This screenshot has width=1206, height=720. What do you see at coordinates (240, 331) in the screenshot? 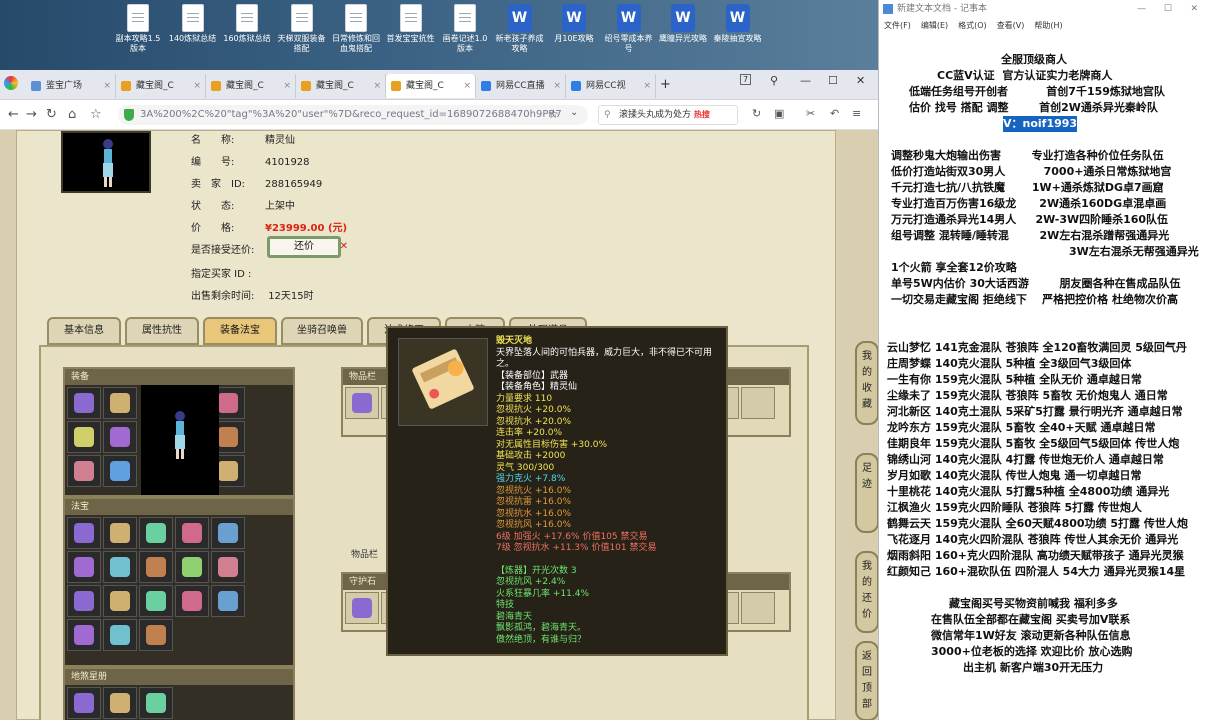
I see `panel-tab: 装备法宝` at bounding box center [240, 331].